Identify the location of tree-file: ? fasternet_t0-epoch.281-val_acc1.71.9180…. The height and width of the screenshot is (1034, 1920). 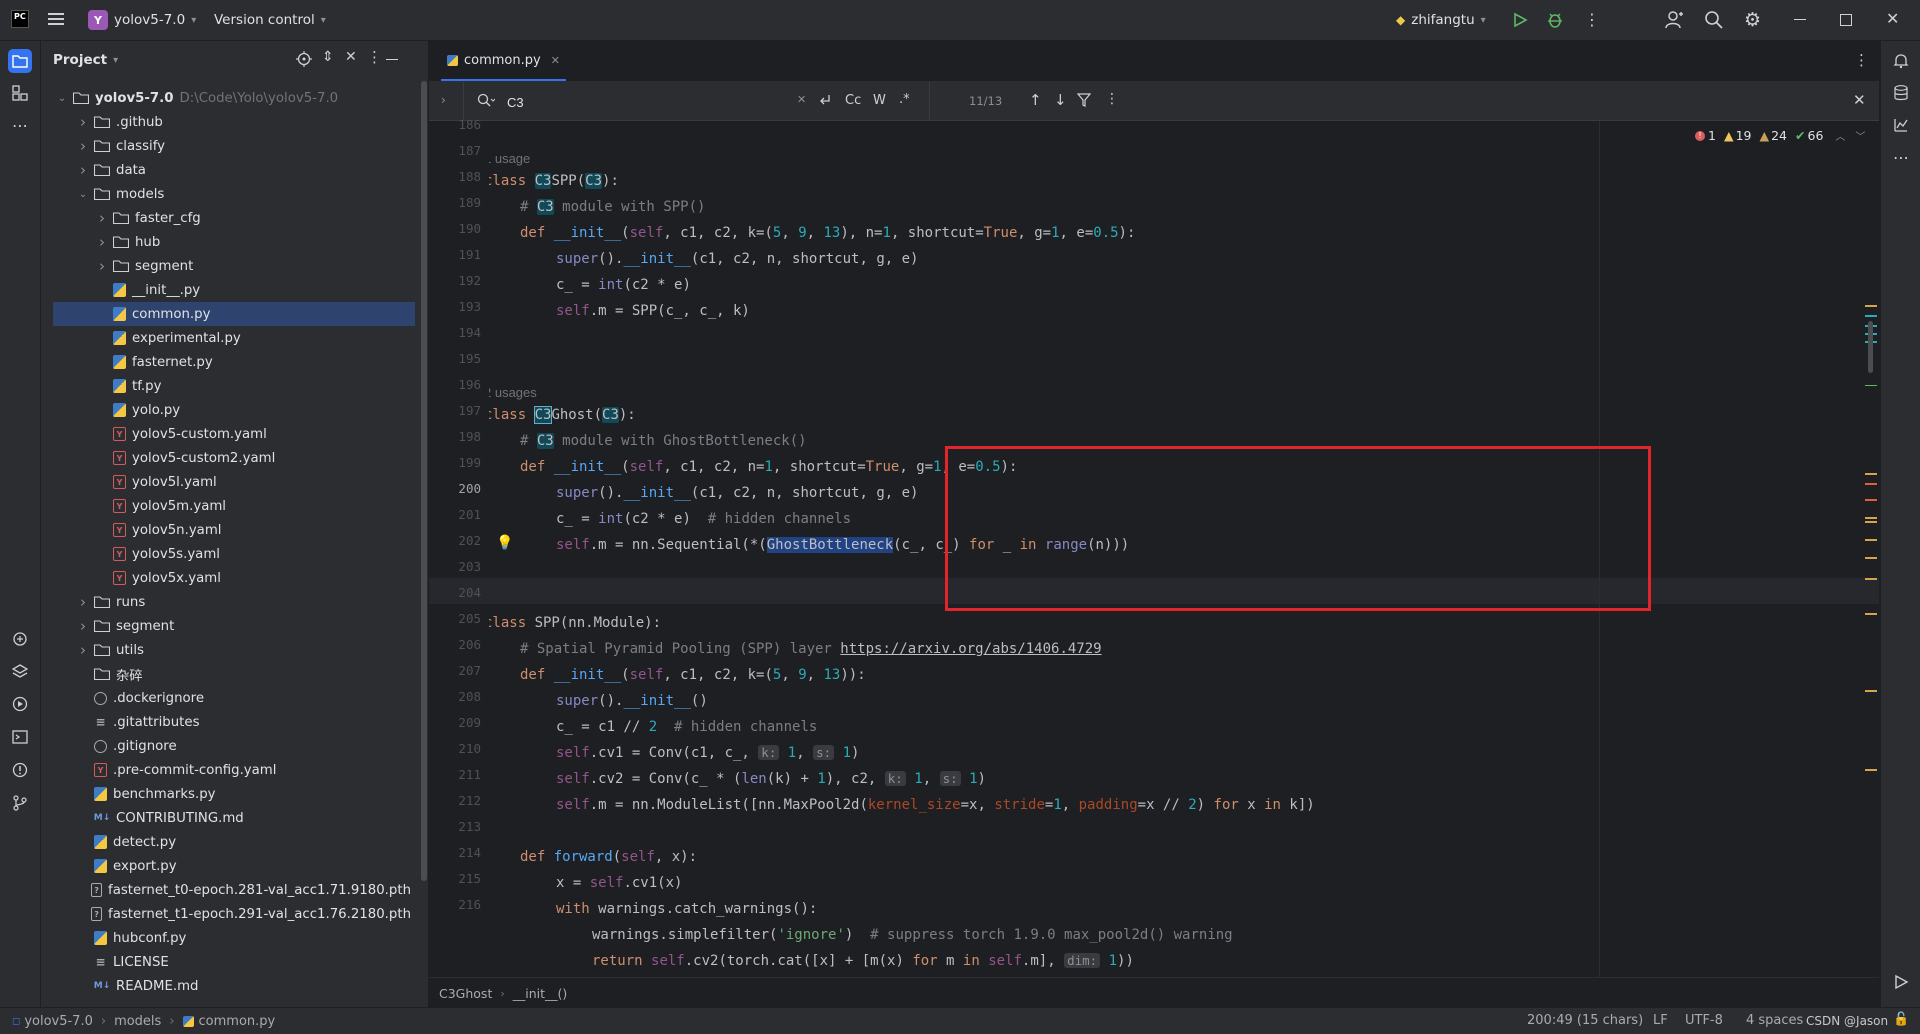
(226, 890).